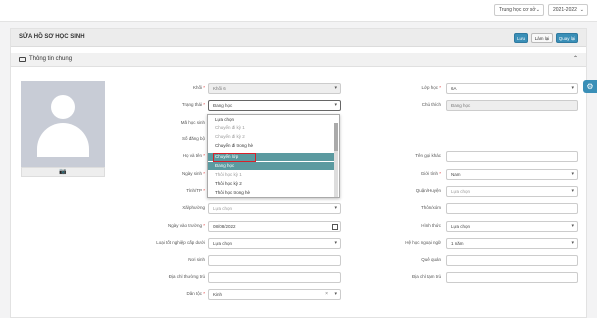  Describe the element at coordinates (423, 242) in the screenshot. I see `label-hengoaingu: Hệ học ngoại ngữ` at that location.